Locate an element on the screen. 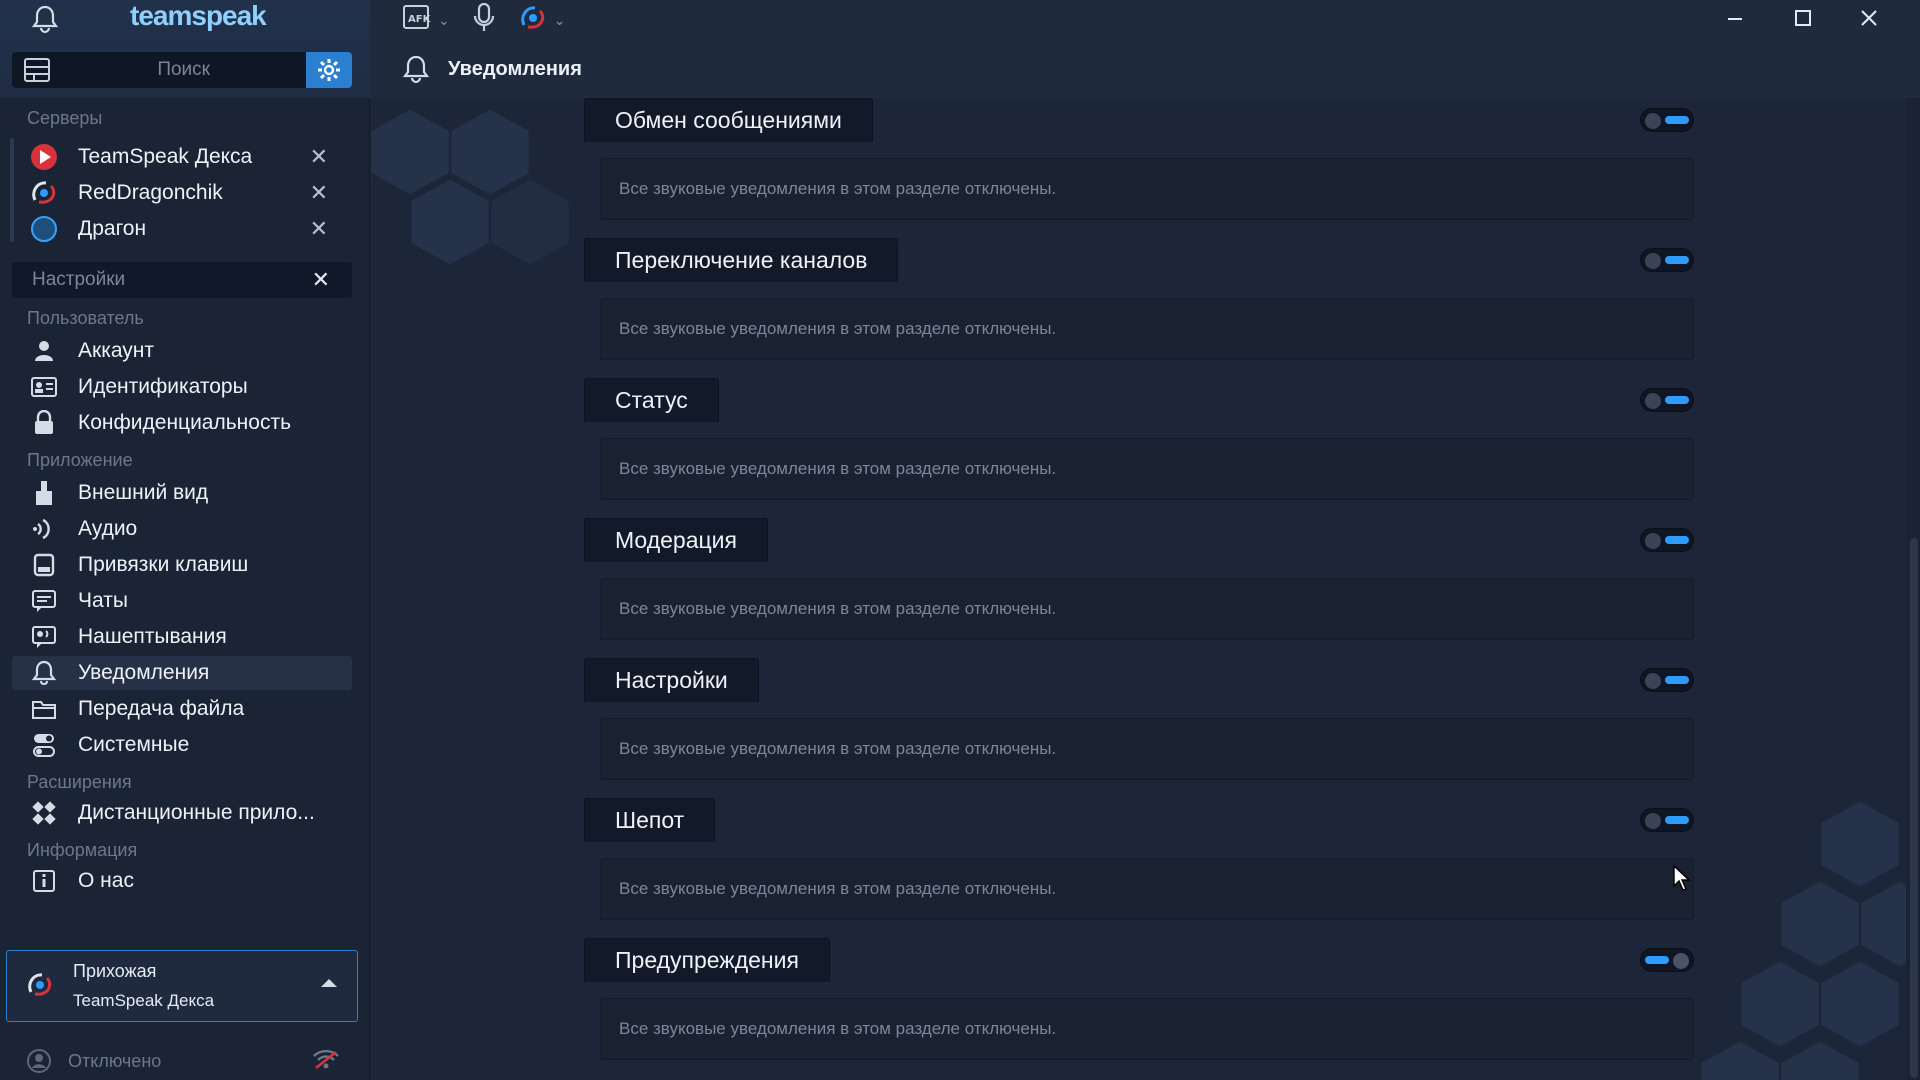 This screenshot has height=1080, width=1920. svg-text: AFK is located at coordinates (420, 19).